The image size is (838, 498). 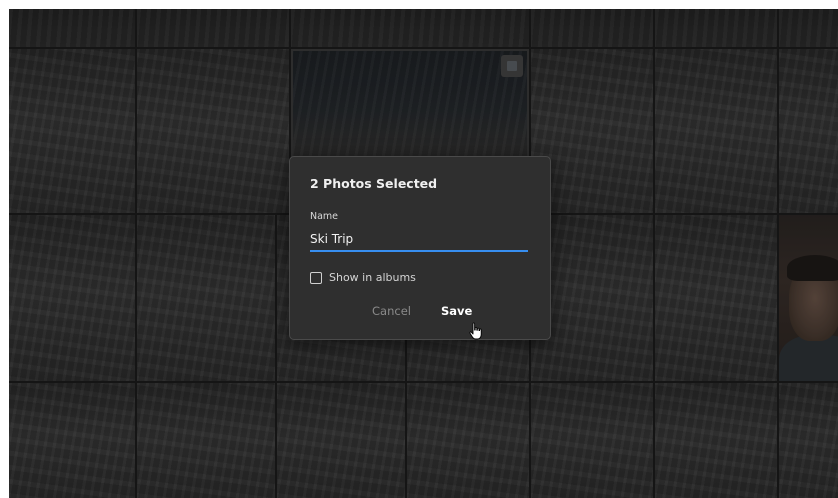 I want to click on cancel-button: Cancel, so click(x=391, y=311).